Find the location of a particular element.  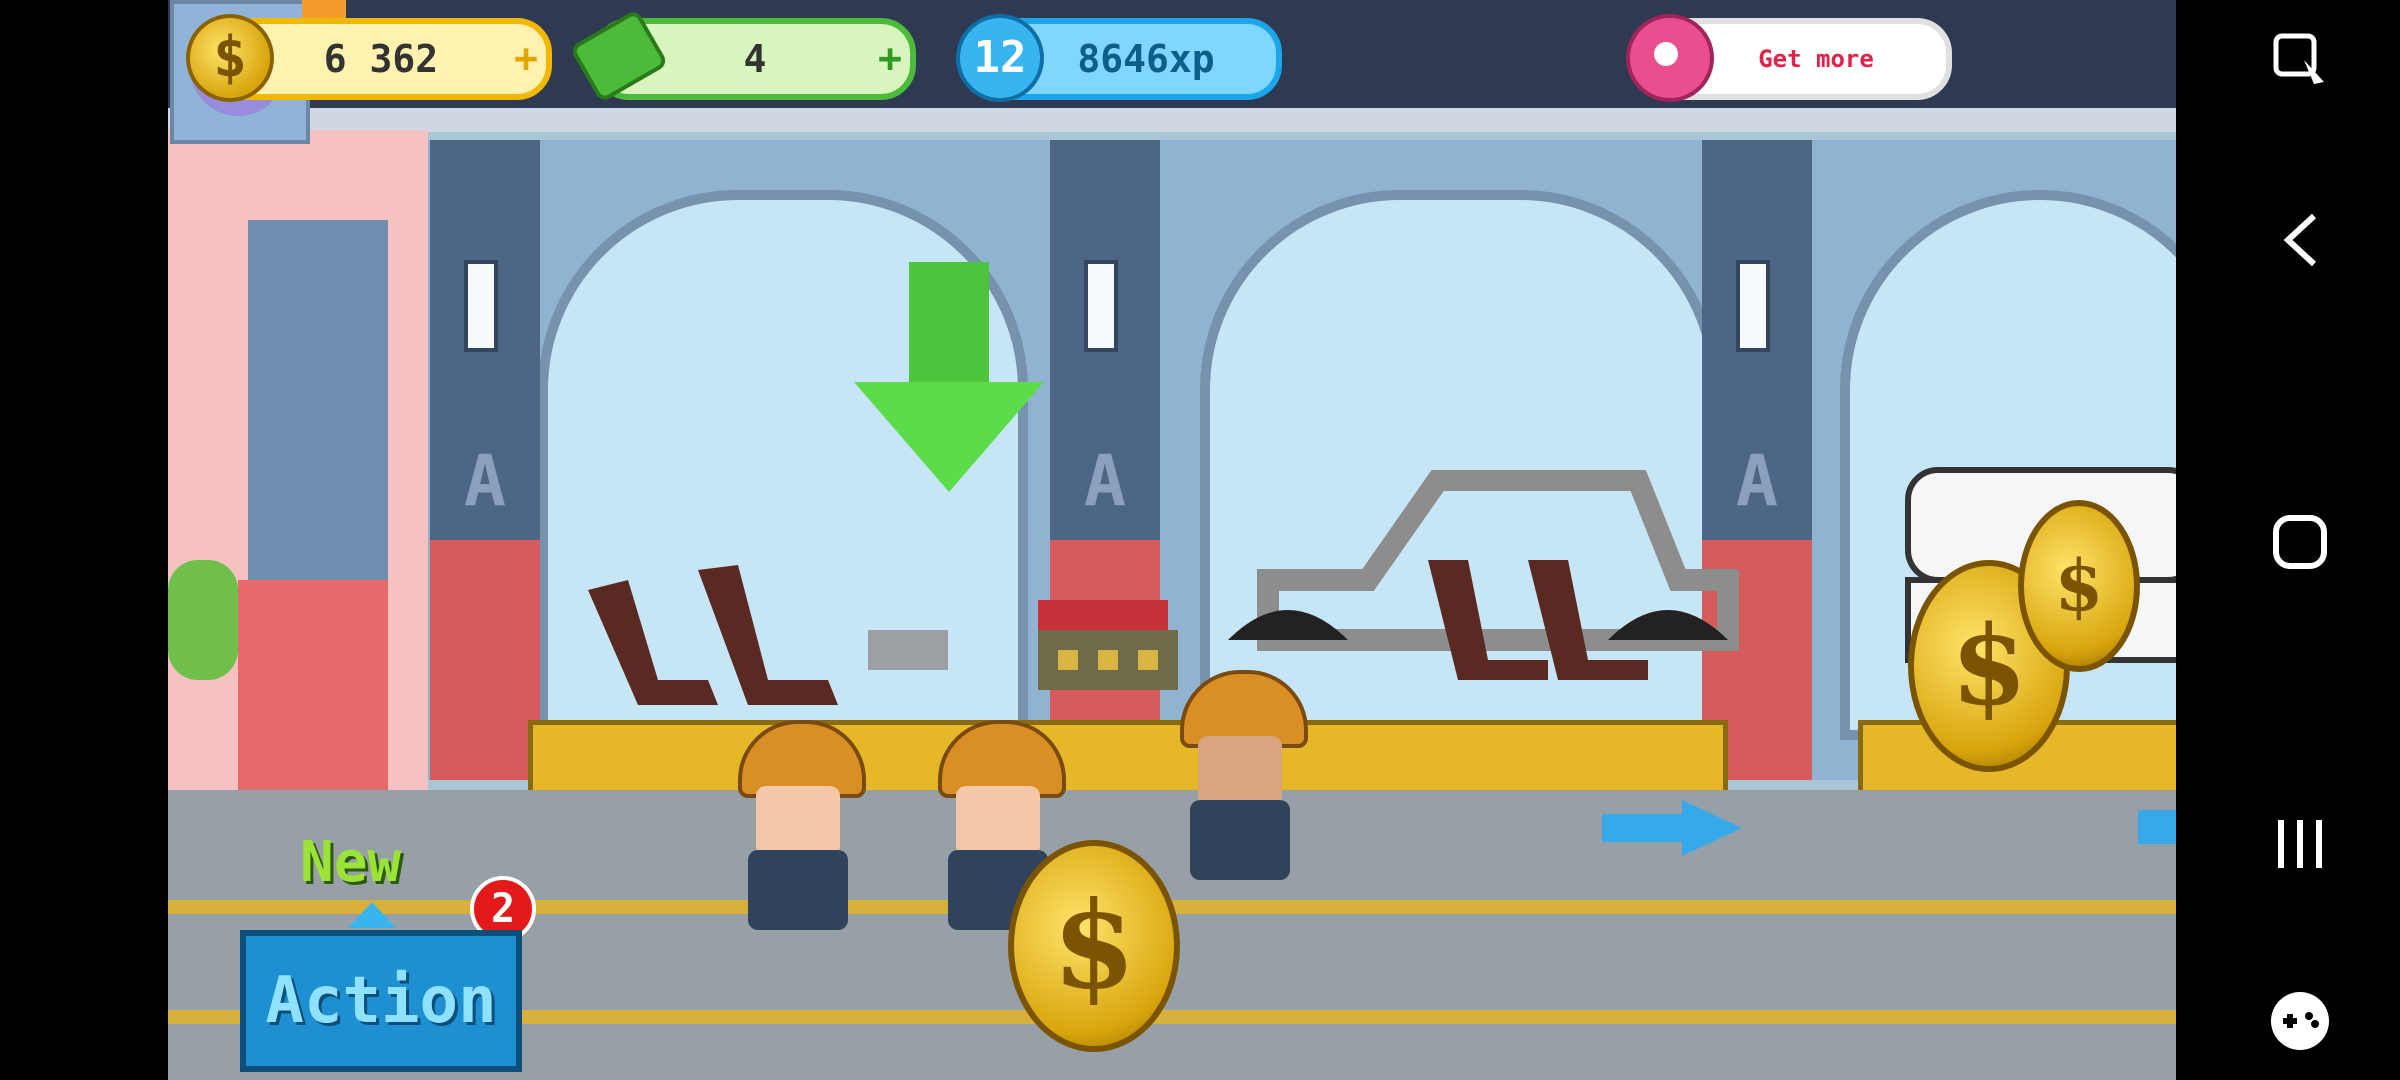

worker is located at coordinates (802, 830).